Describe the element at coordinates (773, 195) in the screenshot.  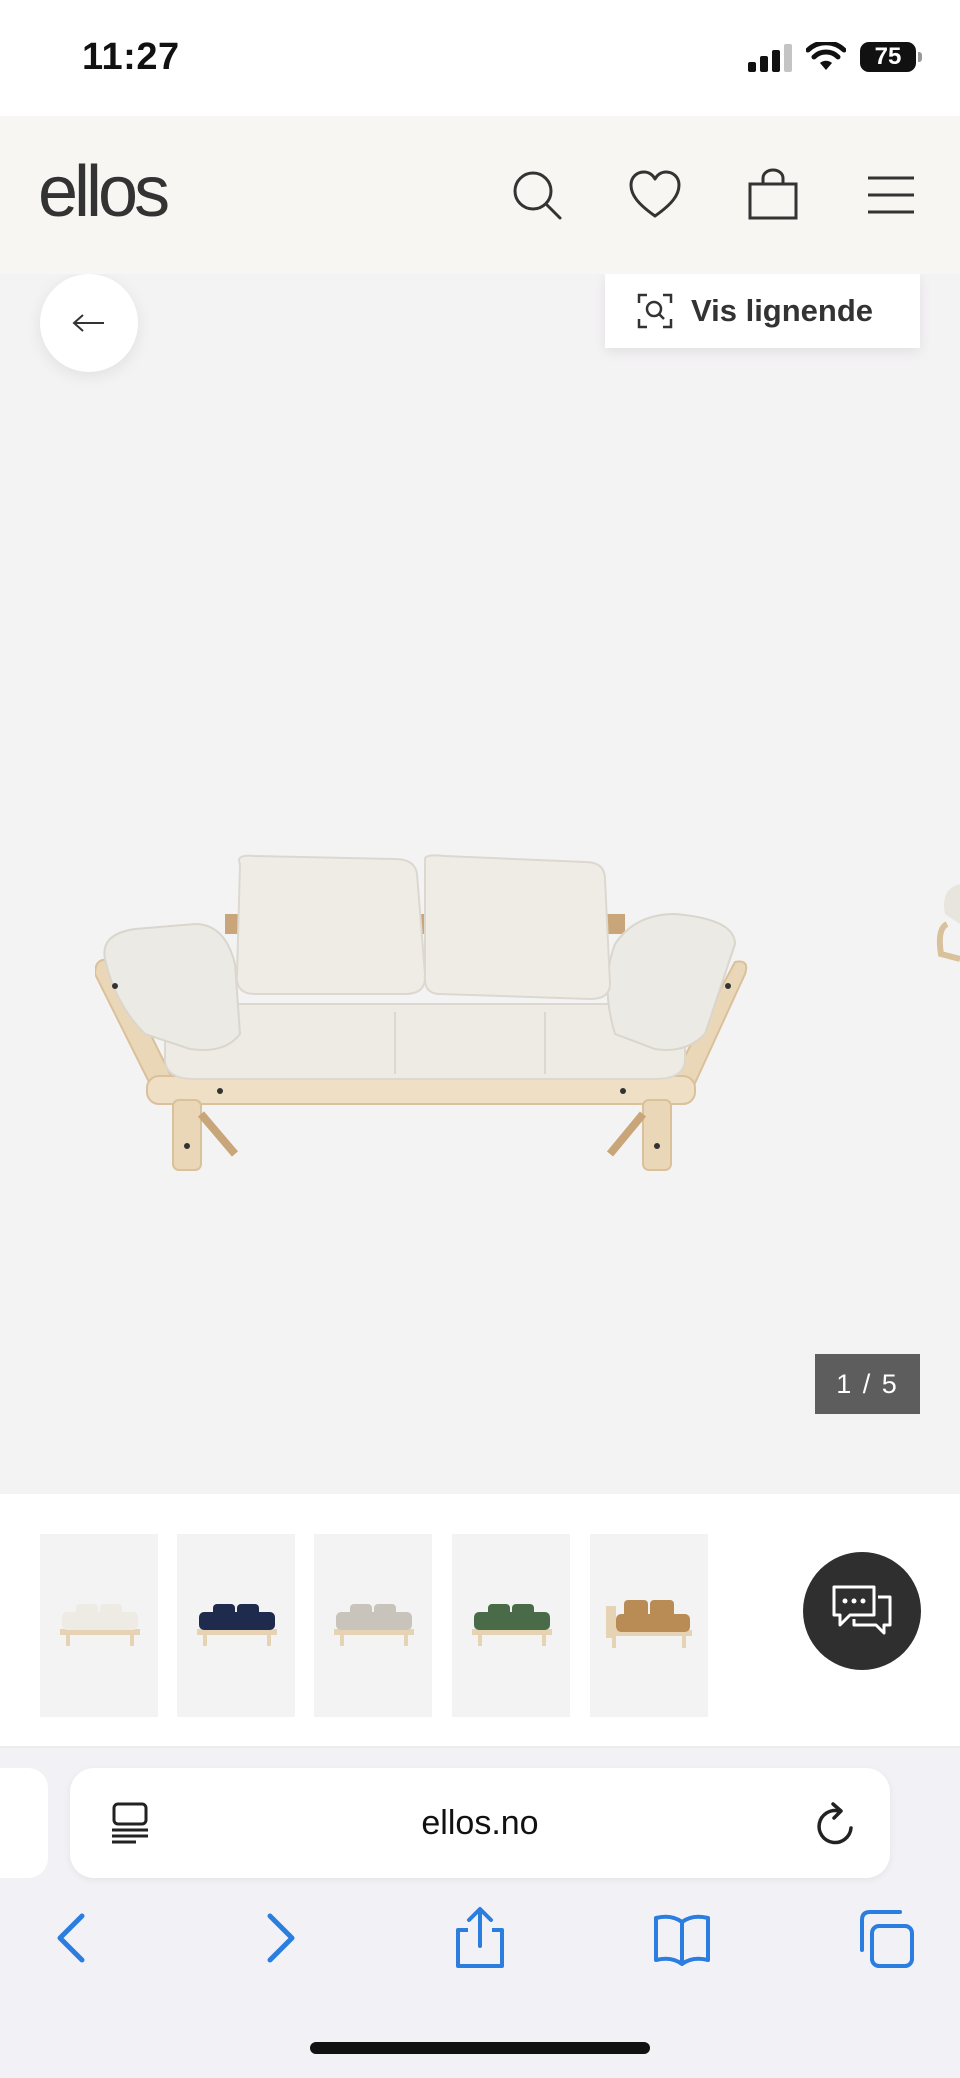
I see `shopping-bag-icon` at that location.